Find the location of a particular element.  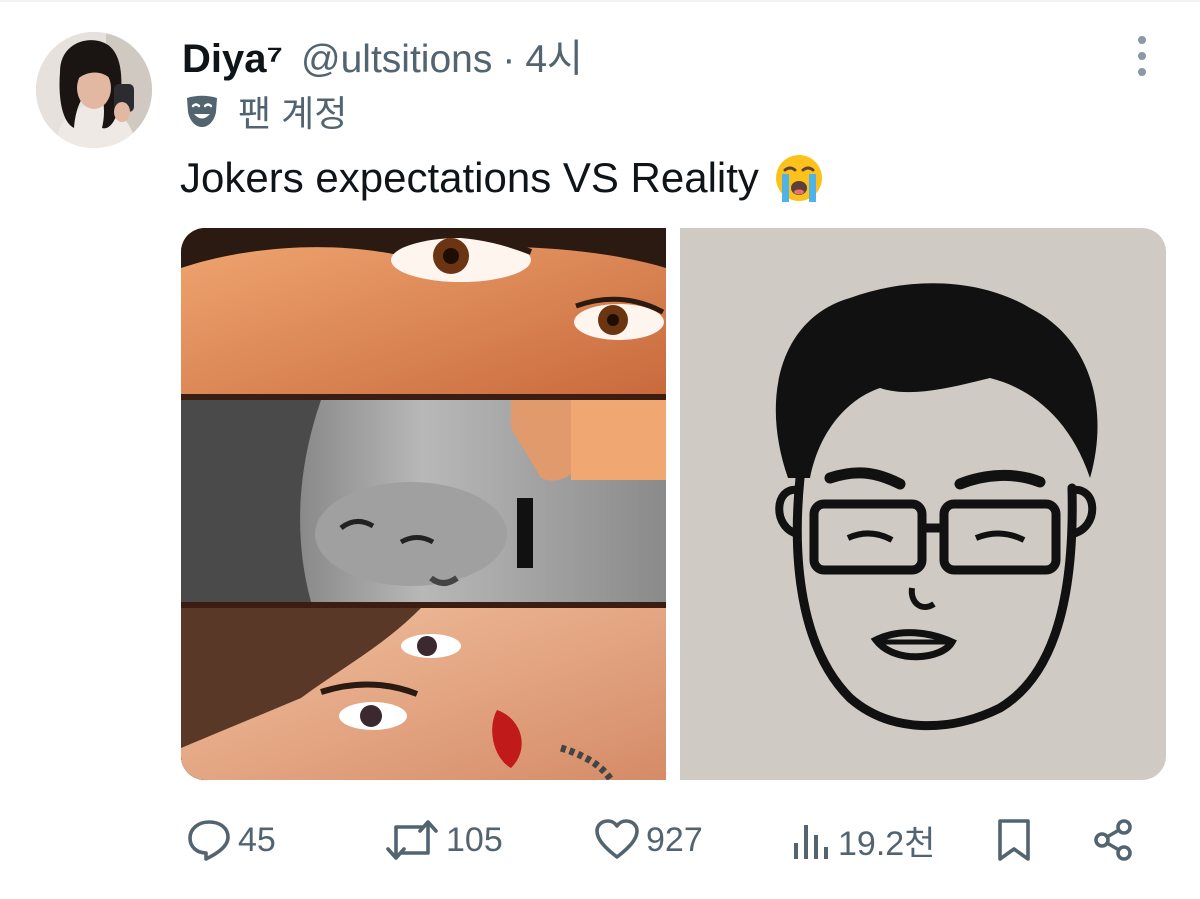

share-button is located at coordinates (1113, 840).